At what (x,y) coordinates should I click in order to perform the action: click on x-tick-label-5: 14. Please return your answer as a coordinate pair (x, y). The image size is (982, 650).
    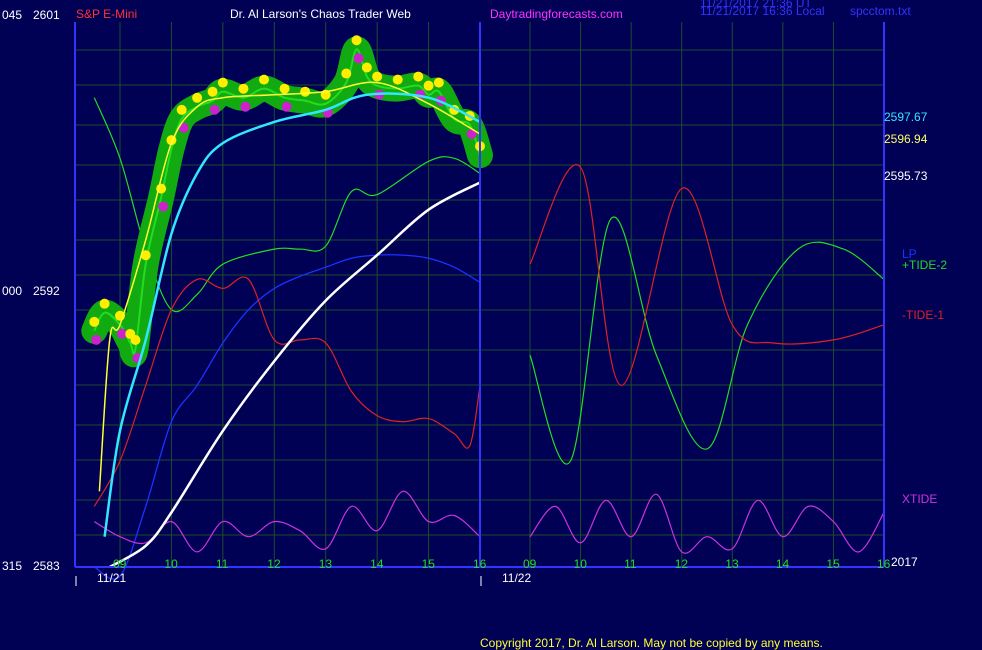
    Looking at the image, I should click on (377, 564).